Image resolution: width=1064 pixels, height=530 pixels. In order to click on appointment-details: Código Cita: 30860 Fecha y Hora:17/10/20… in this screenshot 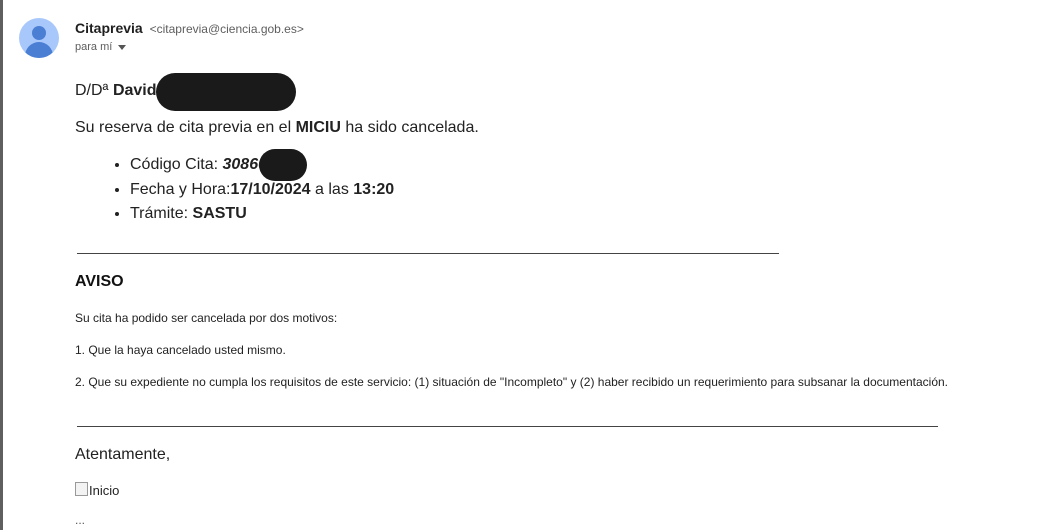, I will do `click(234, 190)`.